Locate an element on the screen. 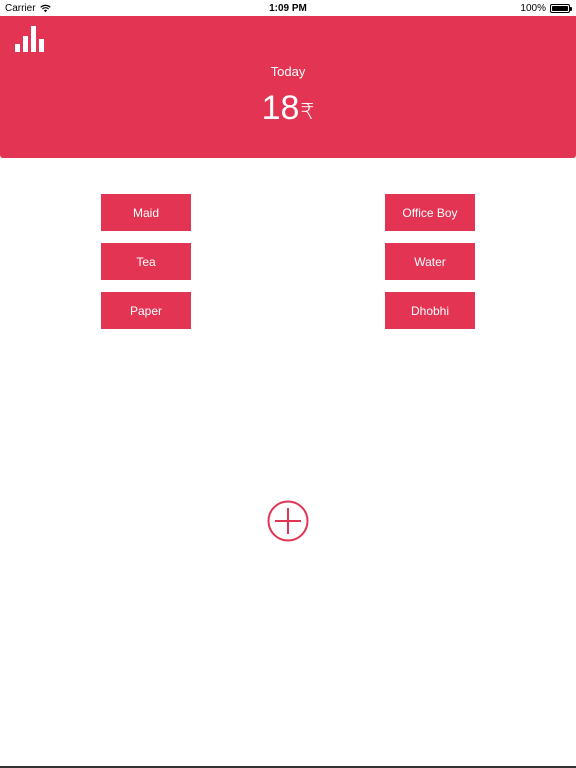  battery-percent: 100% is located at coordinates (533, 8).